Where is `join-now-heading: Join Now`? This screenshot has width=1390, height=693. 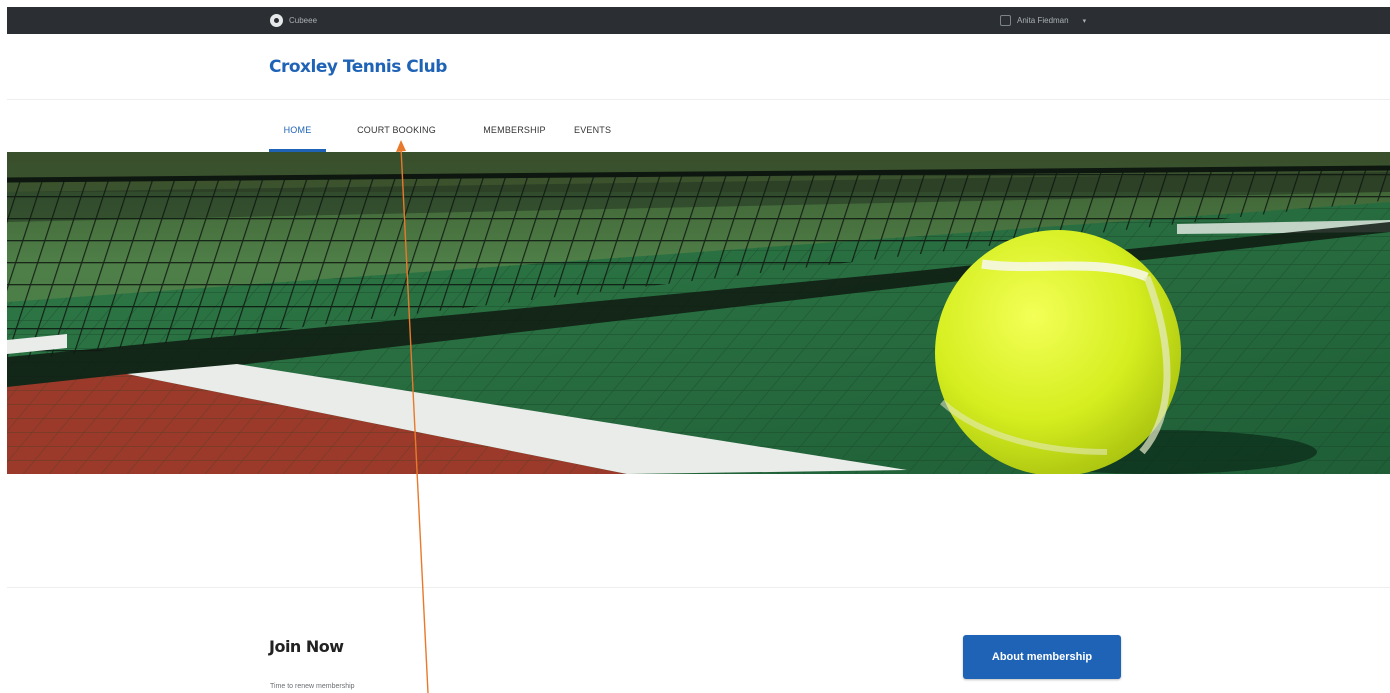
join-now-heading: Join Now is located at coordinates (306, 646).